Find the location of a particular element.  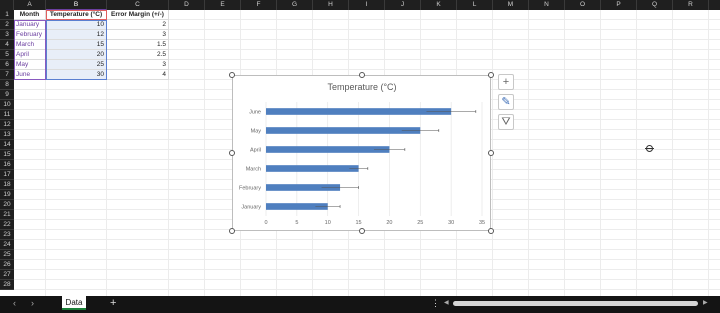

x-tick-label: 30 is located at coordinates (451, 223).